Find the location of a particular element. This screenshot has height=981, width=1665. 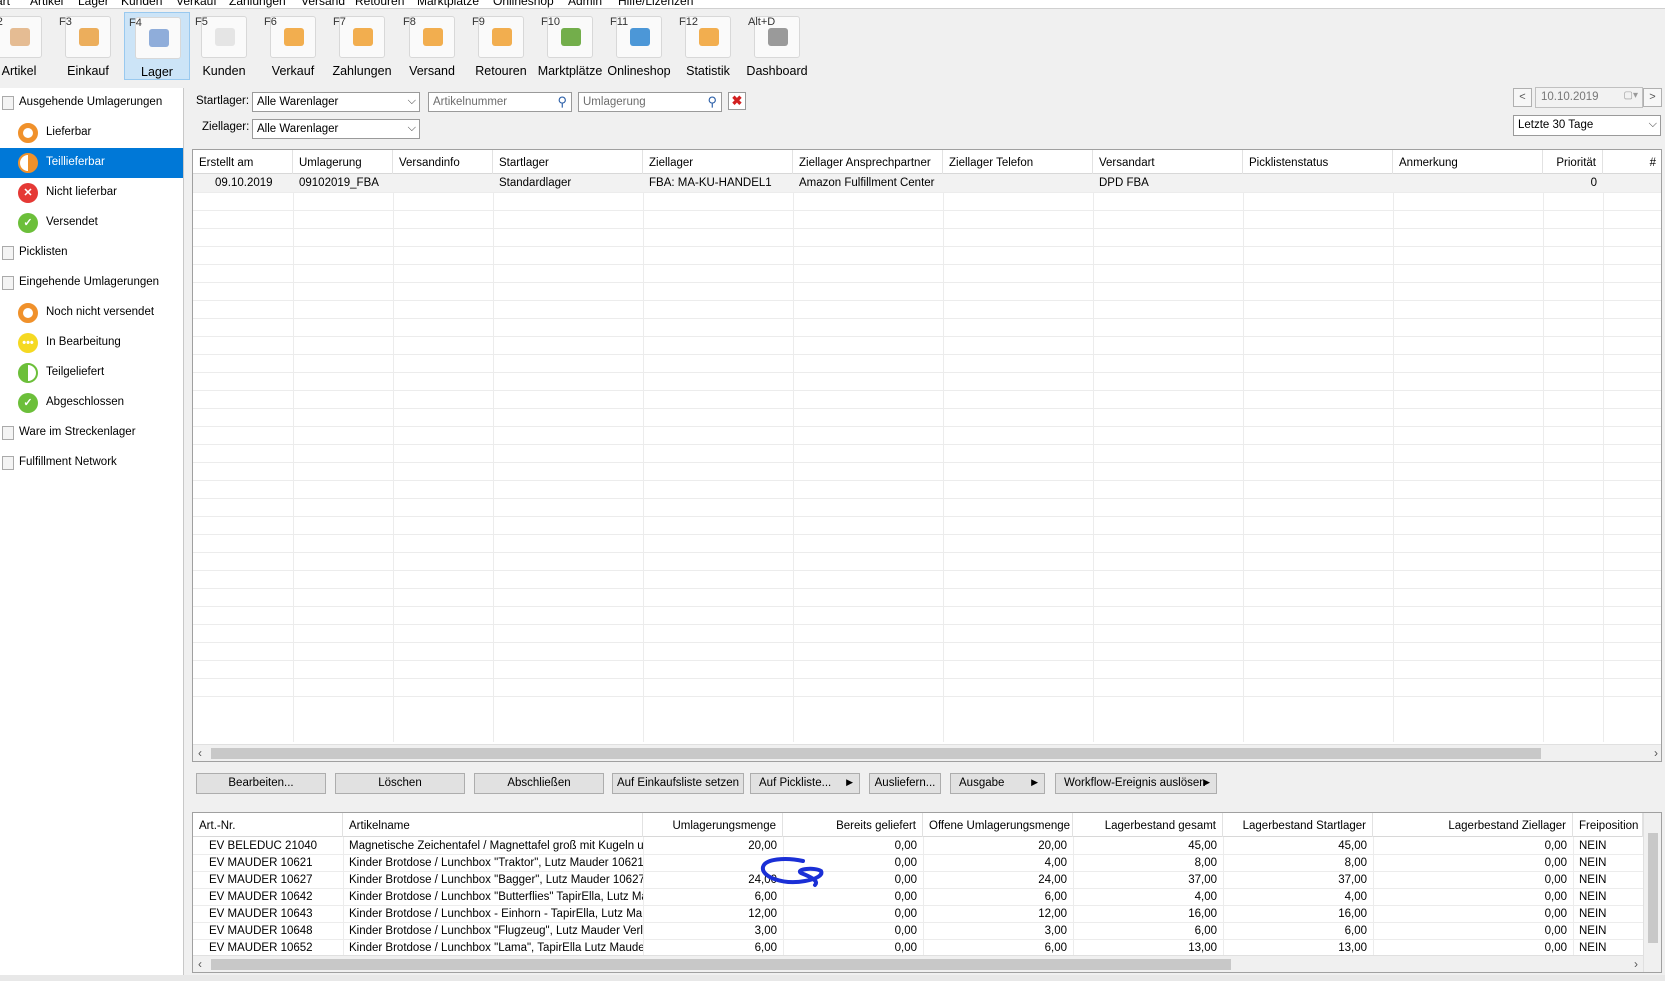

top_table-column-header: Priorität is located at coordinates (1573, 162).